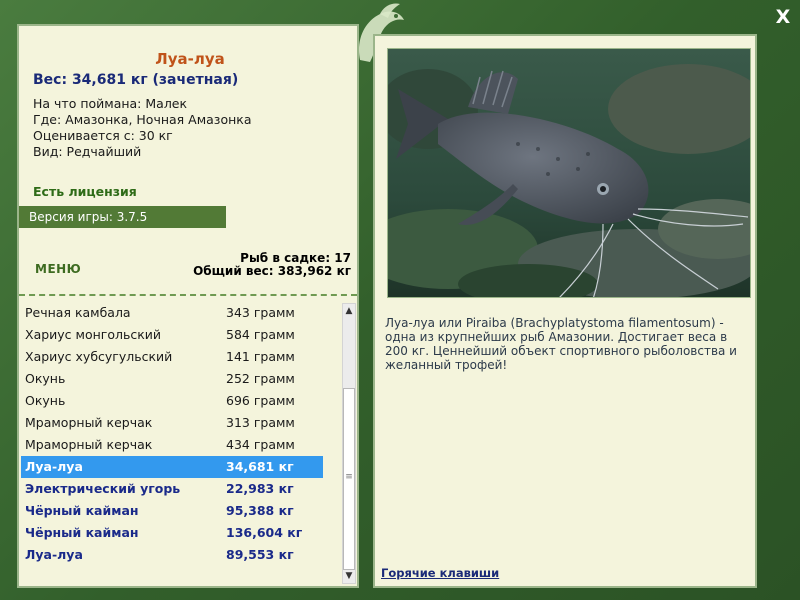  I want to click on catch-fish-name: Хариус хубсугульский, so click(99, 356).